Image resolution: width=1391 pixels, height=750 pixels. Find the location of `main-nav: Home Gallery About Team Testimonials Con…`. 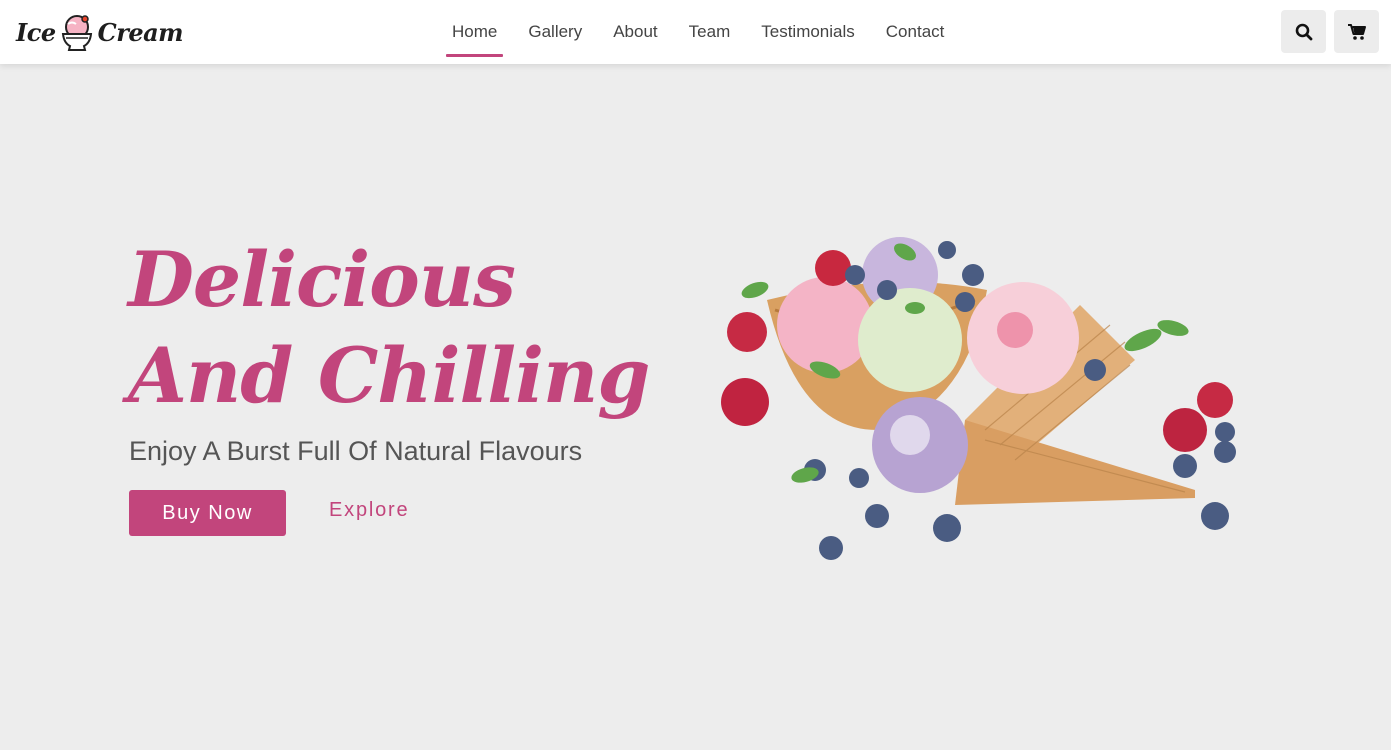

main-nav: Home Gallery About Team Testimonials Con… is located at coordinates (710, 32).